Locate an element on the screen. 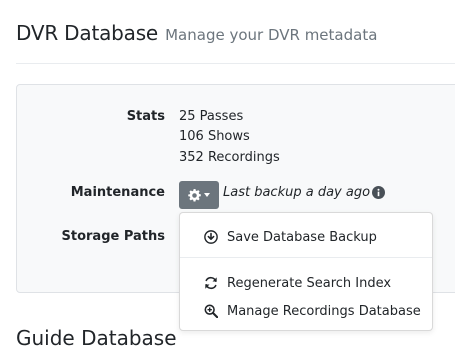  stats-recordings: 352 Recordings is located at coordinates (229, 157).